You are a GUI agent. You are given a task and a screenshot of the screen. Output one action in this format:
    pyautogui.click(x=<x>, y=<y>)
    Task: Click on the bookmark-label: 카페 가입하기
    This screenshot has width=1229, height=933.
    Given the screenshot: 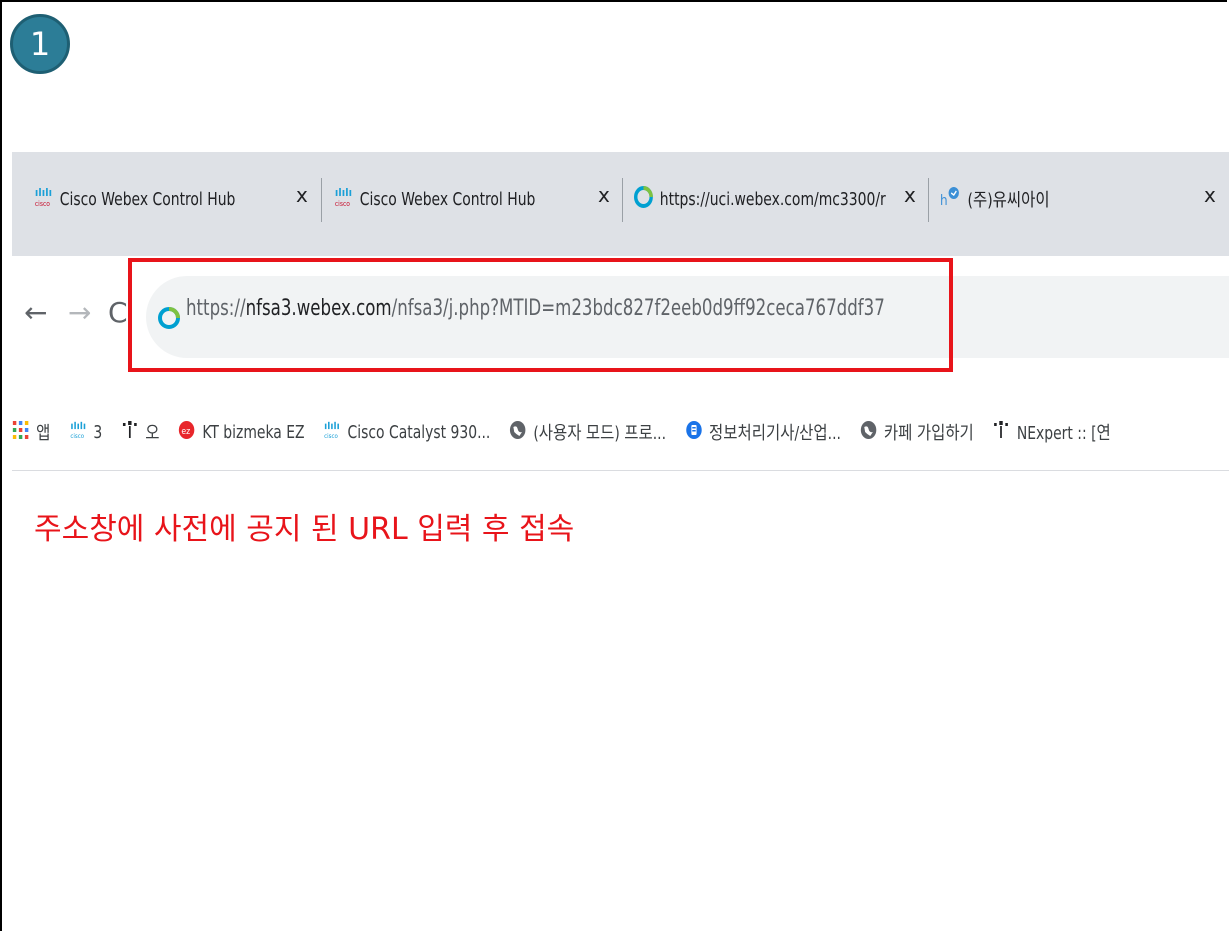 What is the action you would take?
    pyautogui.click(x=928, y=433)
    